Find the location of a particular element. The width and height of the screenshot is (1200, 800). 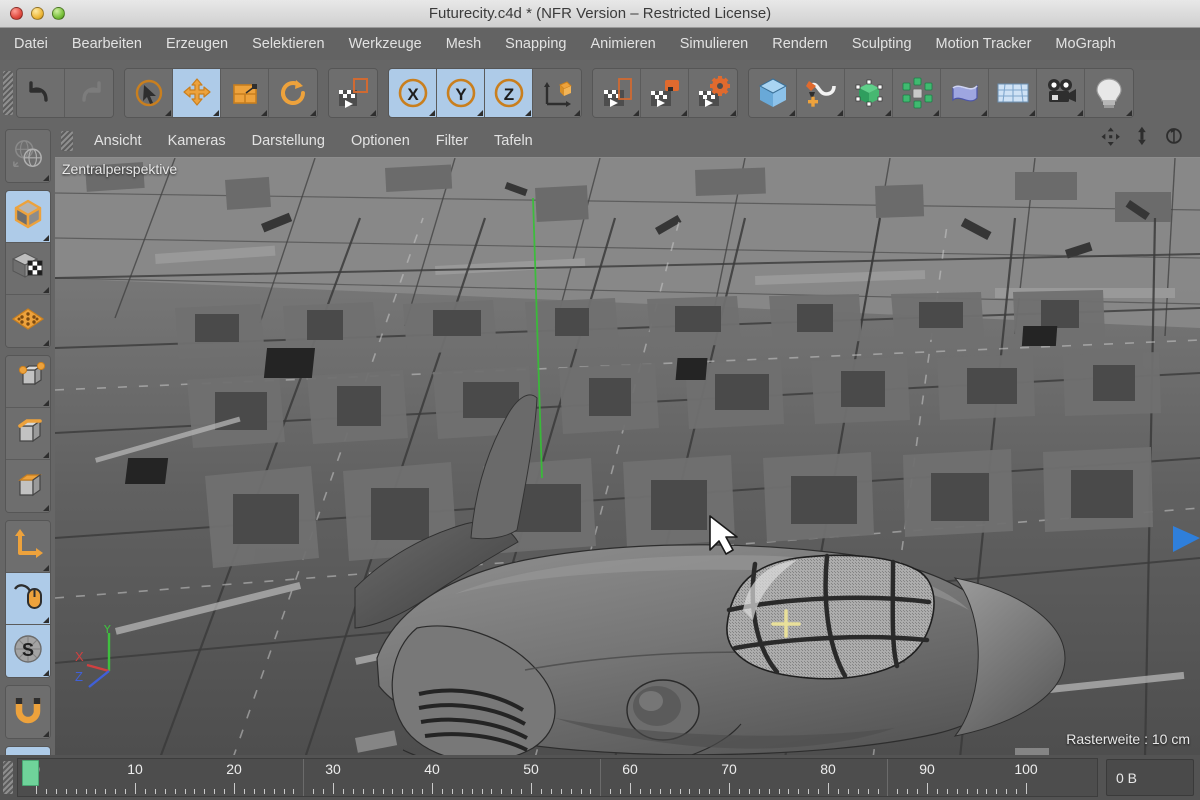

viewport-menu-optionen: Optionen is located at coordinates (380, 141).